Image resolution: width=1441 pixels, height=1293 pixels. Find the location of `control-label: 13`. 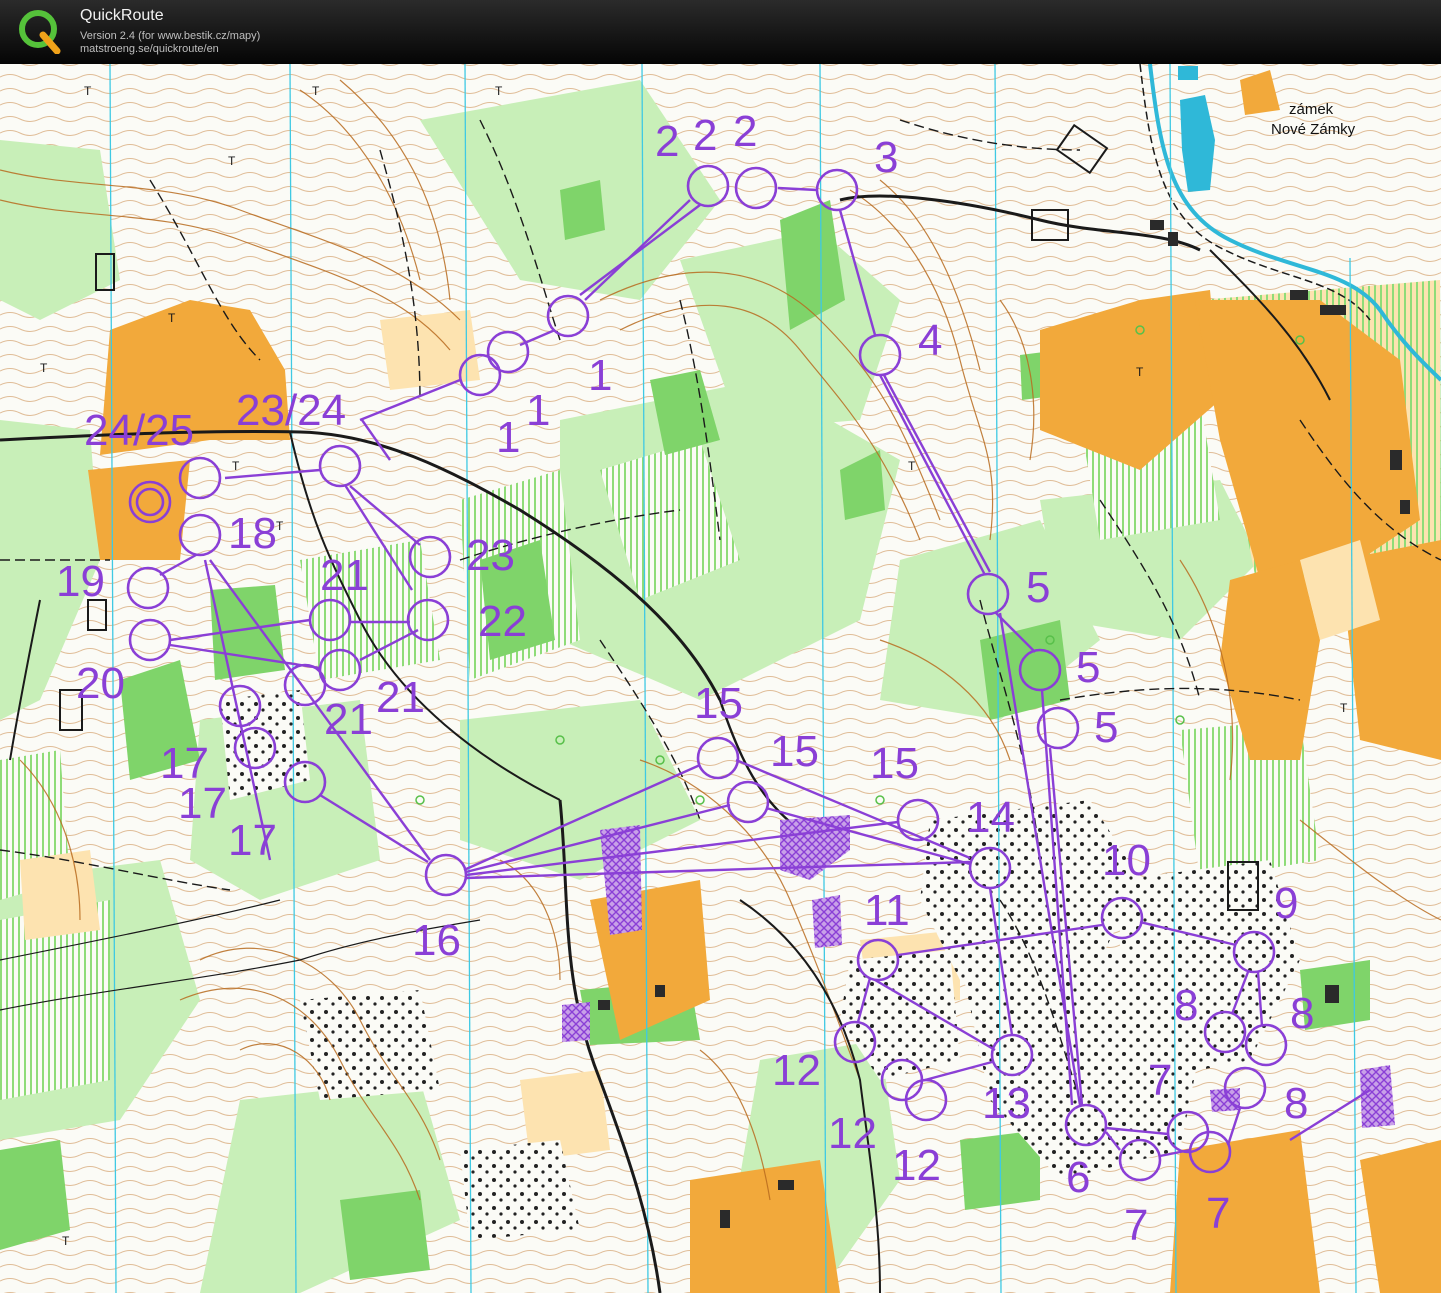

control-label: 13 is located at coordinates (1006, 1103).